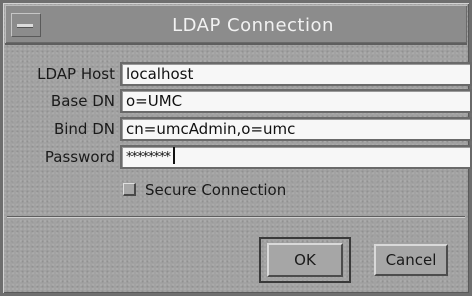 Image resolution: width=472 pixels, height=296 pixels. I want to click on secure-connection-checkbox, so click(129, 189).